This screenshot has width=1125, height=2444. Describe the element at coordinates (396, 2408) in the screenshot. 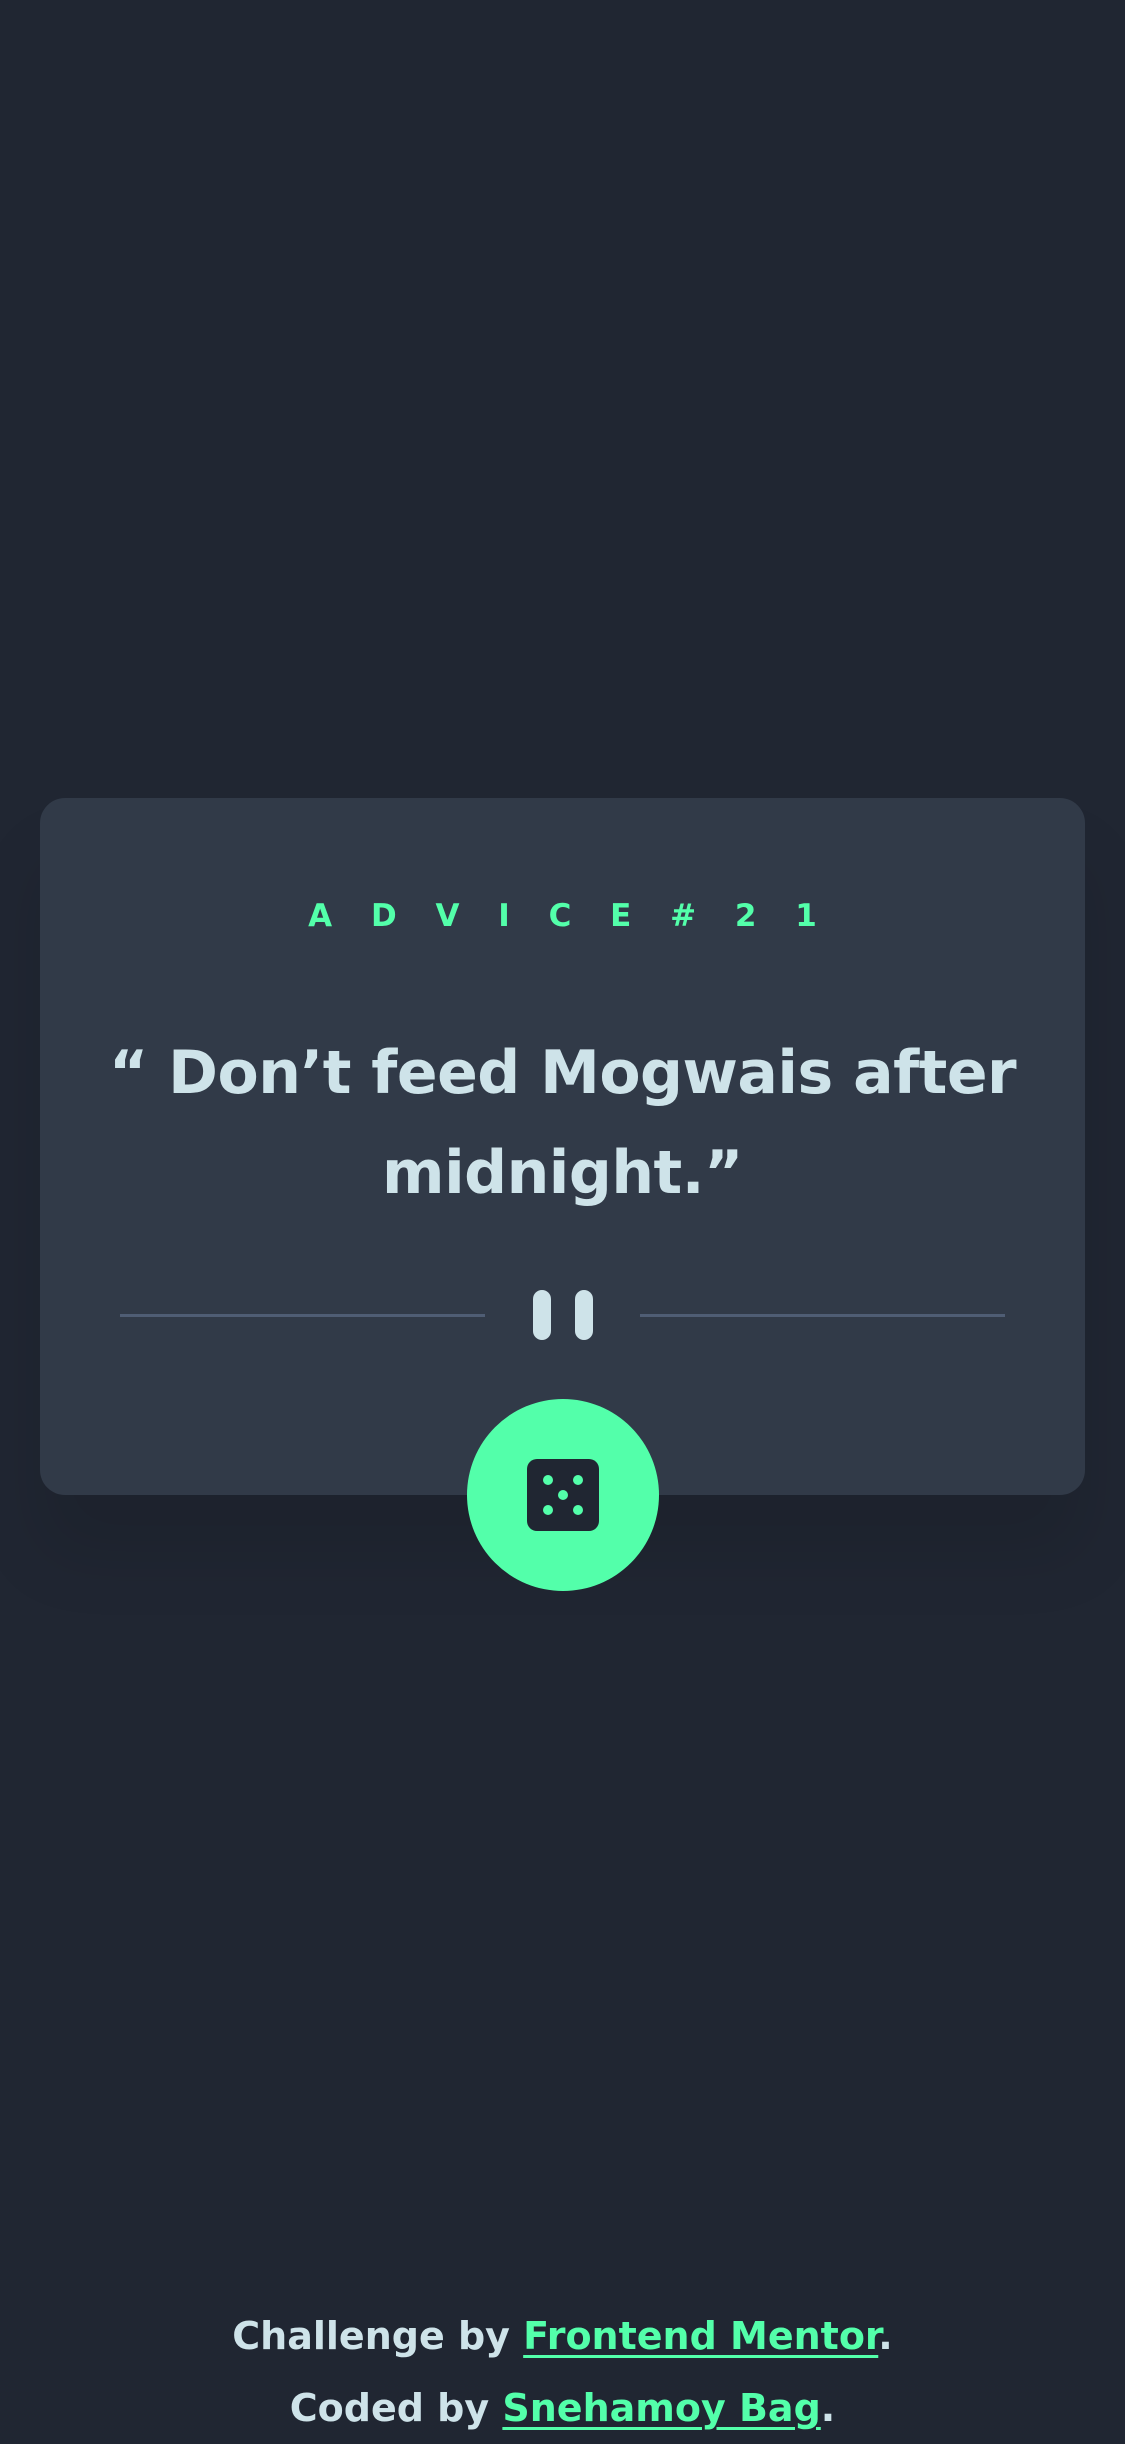

I see `coded-prefix: Coded by` at that location.